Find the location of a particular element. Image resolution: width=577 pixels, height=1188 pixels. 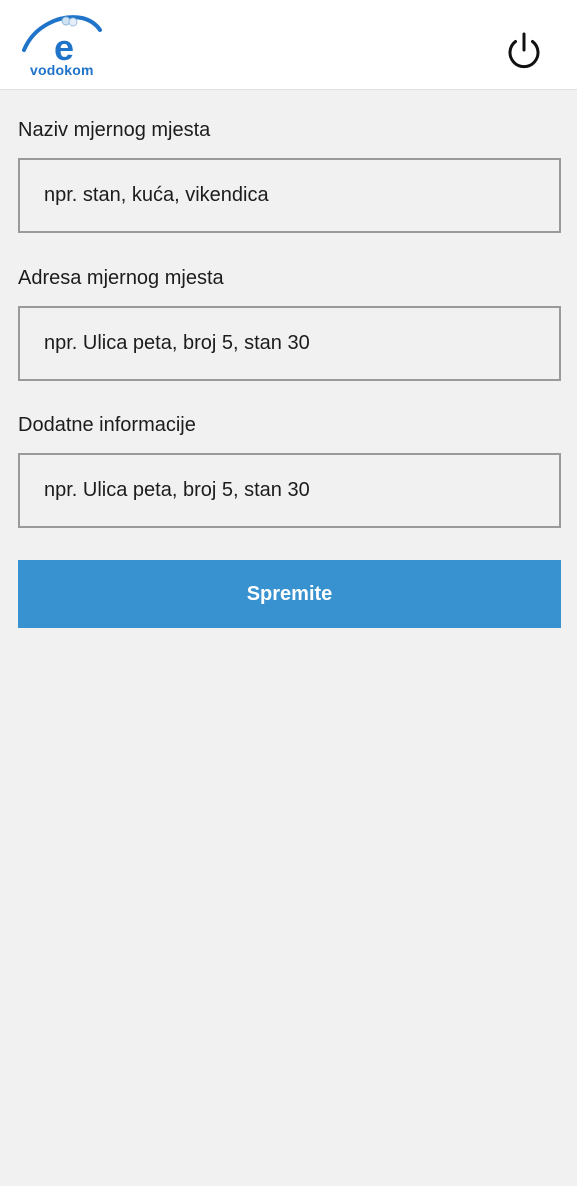

logout-button is located at coordinates (524, 51).